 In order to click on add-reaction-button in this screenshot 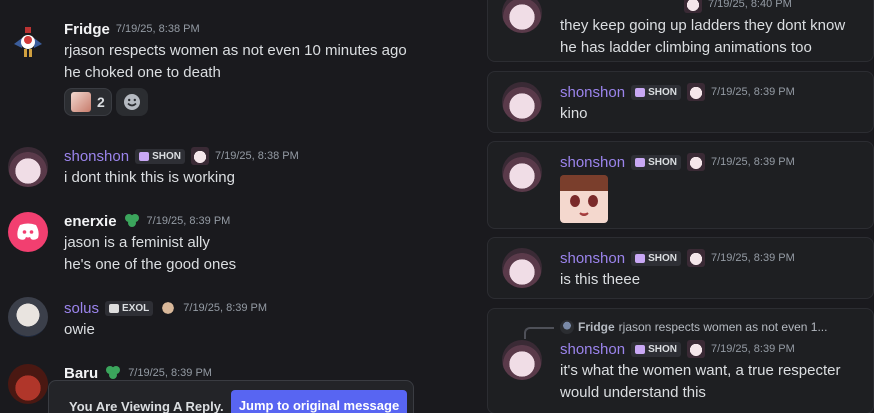, I will do `click(131, 102)`.